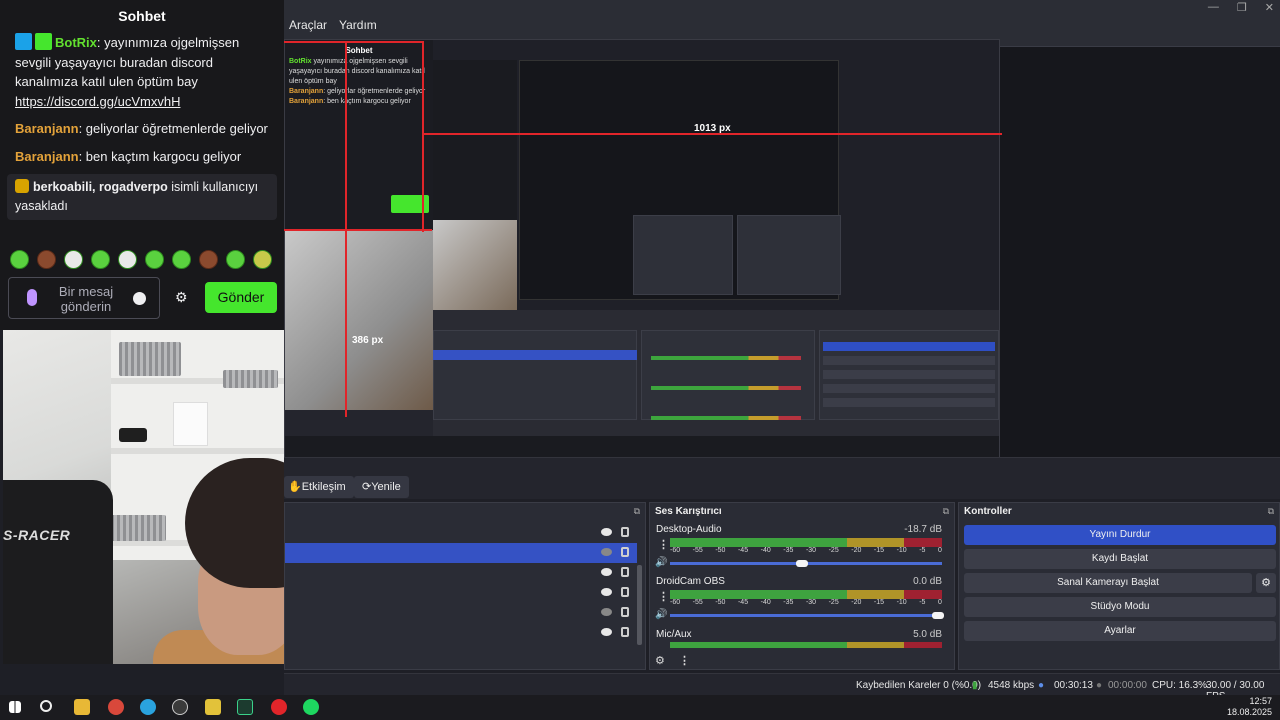  Describe the element at coordinates (308, 25) in the screenshot. I see `menu-tools: Araçlar` at that location.